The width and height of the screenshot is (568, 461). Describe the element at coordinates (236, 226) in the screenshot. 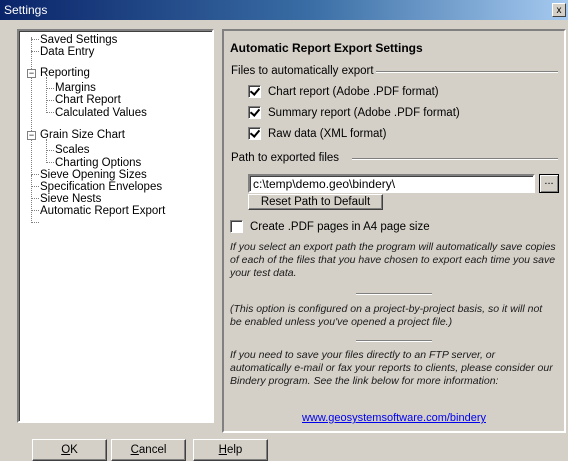

I see `a4-checkbox` at that location.